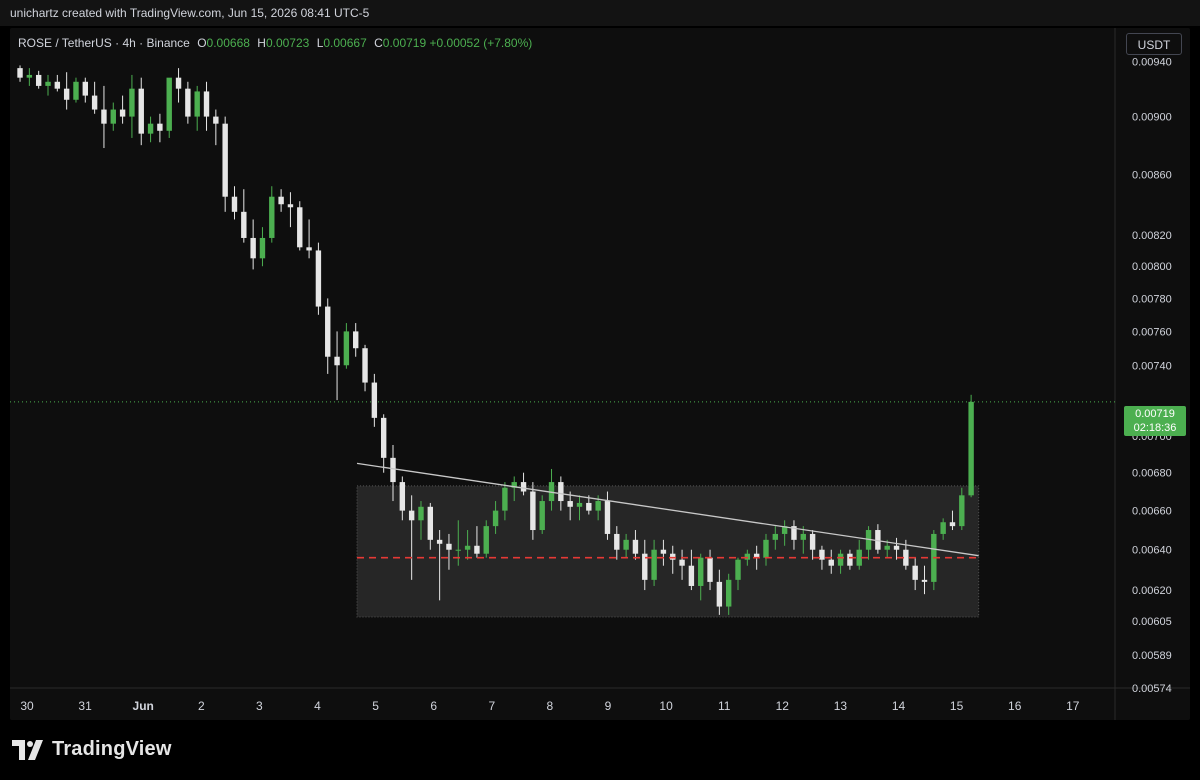 The image size is (1200, 780). Describe the element at coordinates (666, 706) in the screenshot. I see `x-tick-label: 10` at that location.